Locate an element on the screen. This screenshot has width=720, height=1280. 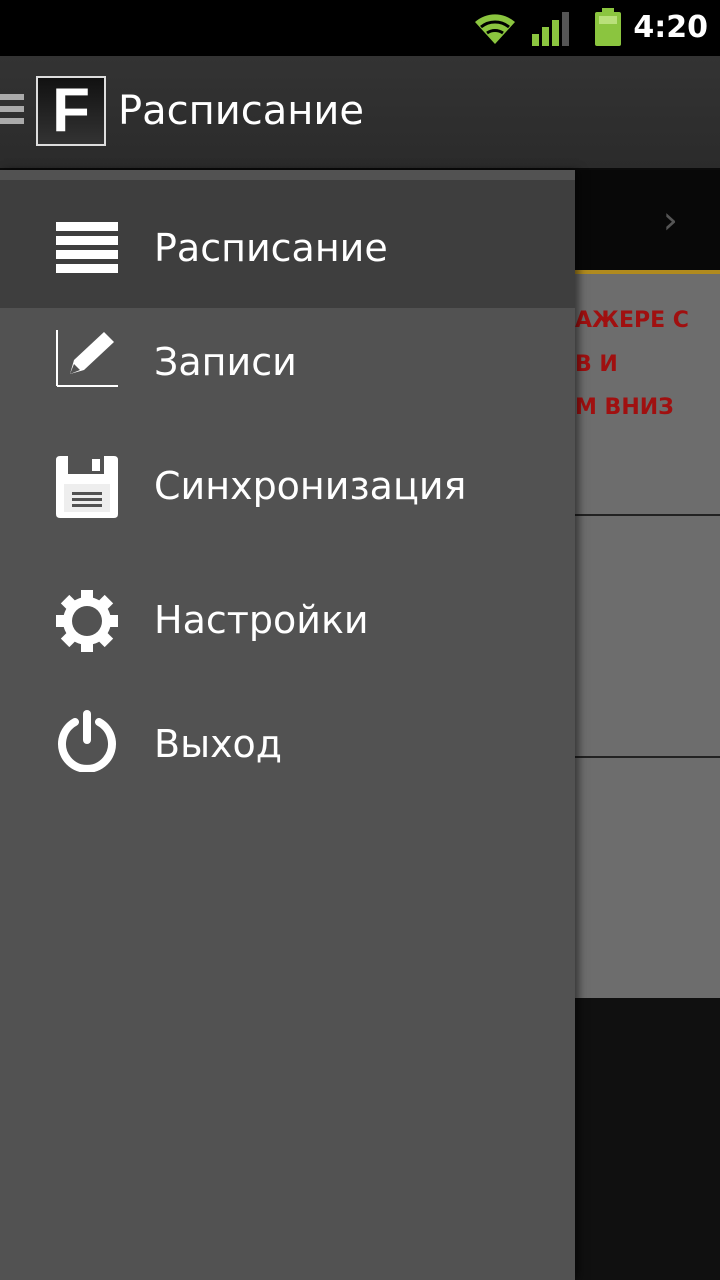
list-icon is located at coordinates (87, 247).